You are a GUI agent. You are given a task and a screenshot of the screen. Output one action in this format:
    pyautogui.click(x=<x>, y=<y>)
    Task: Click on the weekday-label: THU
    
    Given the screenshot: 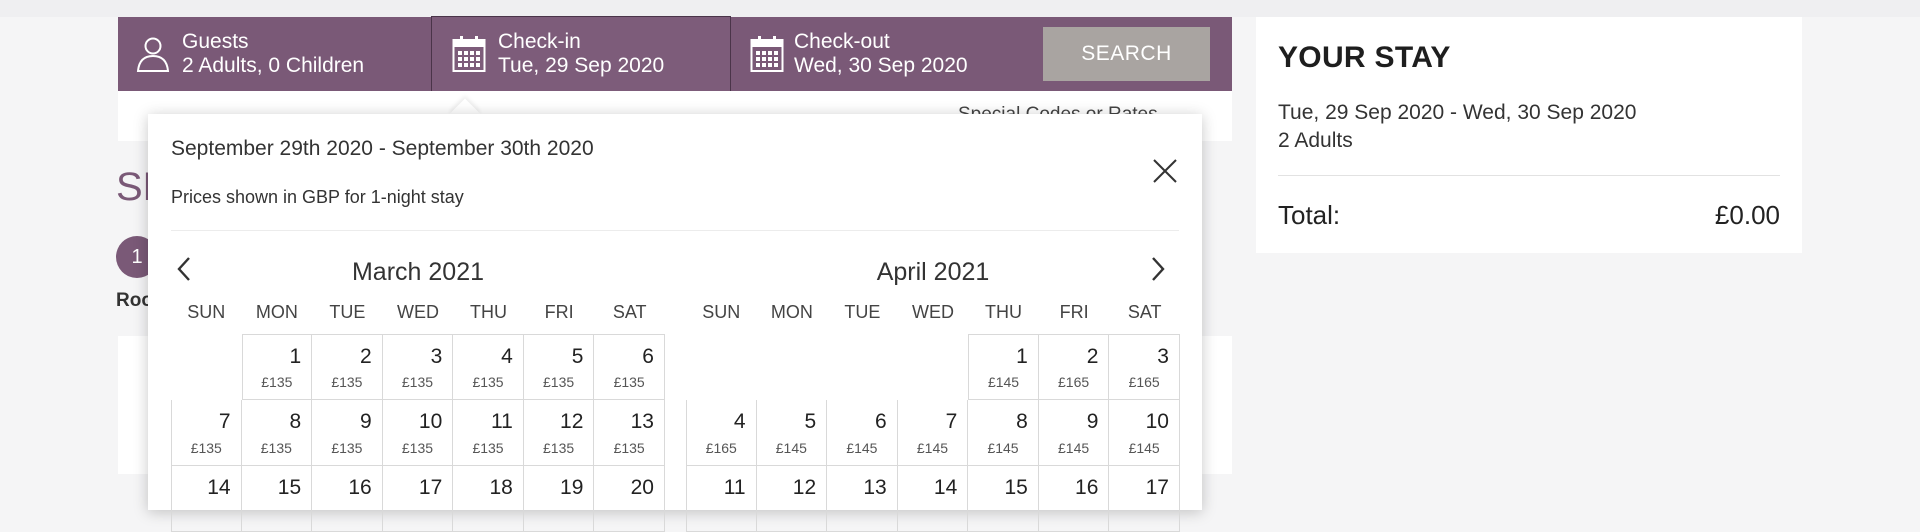 What is the action you would take?
    pyautogui.click(x=489, y=312)
    